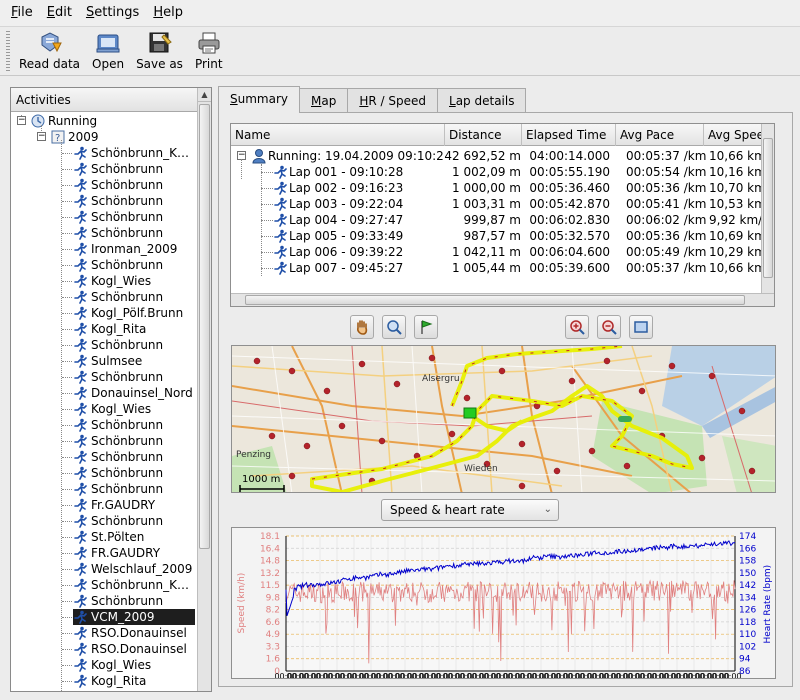 Image resolution: width=800 pixels, height=700 pixels. What do you see at coordinates (134, 537) in the screenshot?
I see `tree-item-activity: St.Pölten` at bounding box center [134, 537].